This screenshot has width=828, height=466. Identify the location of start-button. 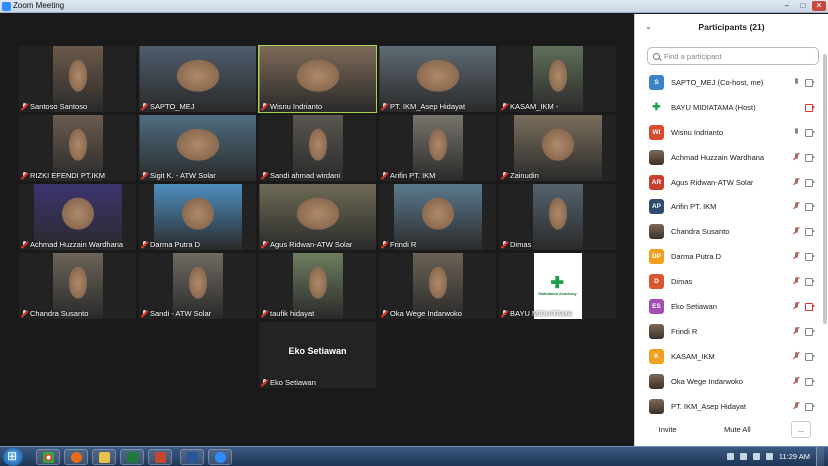
(13, 457).